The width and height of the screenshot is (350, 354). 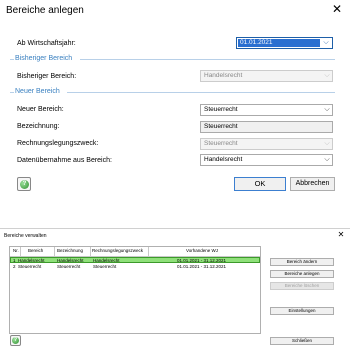 I want to click on datenuebernahme-value: Handelsrecht, so click(x=223, y=159).